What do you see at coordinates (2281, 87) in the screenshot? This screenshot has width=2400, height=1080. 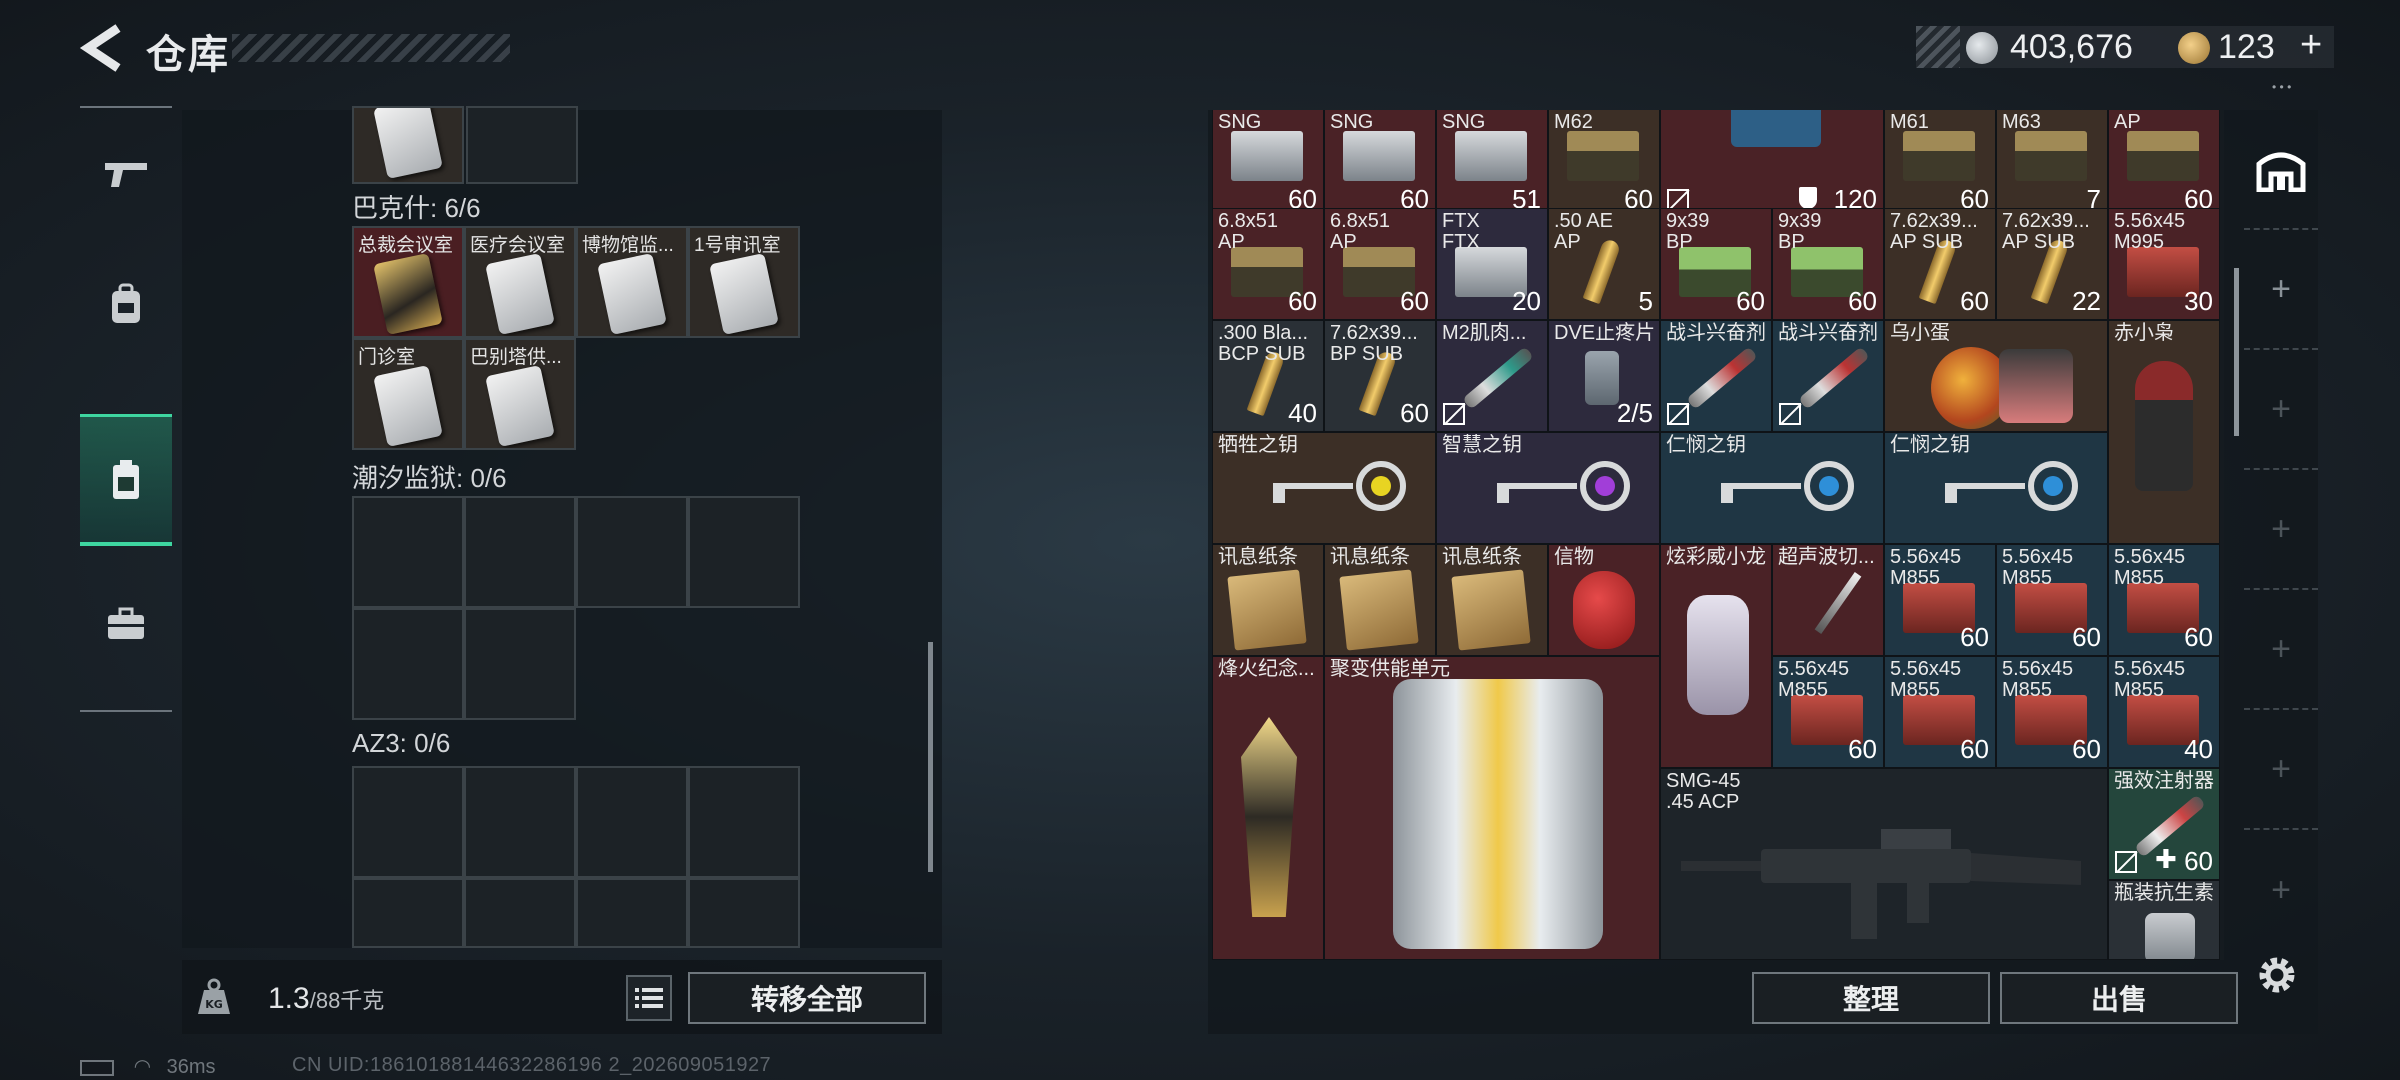 I see `menu-dots-icon: • • •` at bounding box center [2281, 87].